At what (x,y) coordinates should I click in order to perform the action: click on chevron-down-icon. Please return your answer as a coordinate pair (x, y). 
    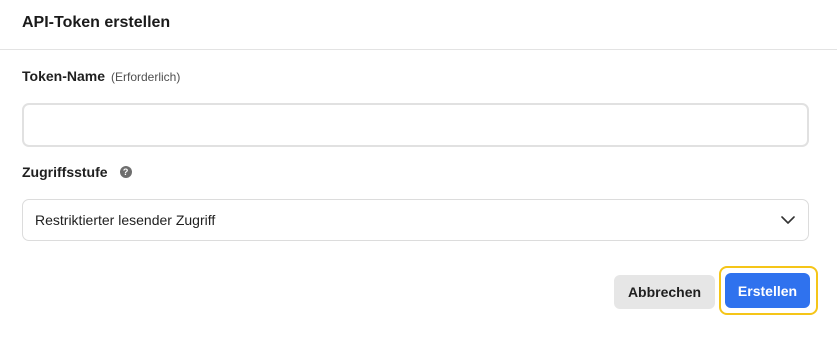
    Looking at the image, I should click on (788, 220).